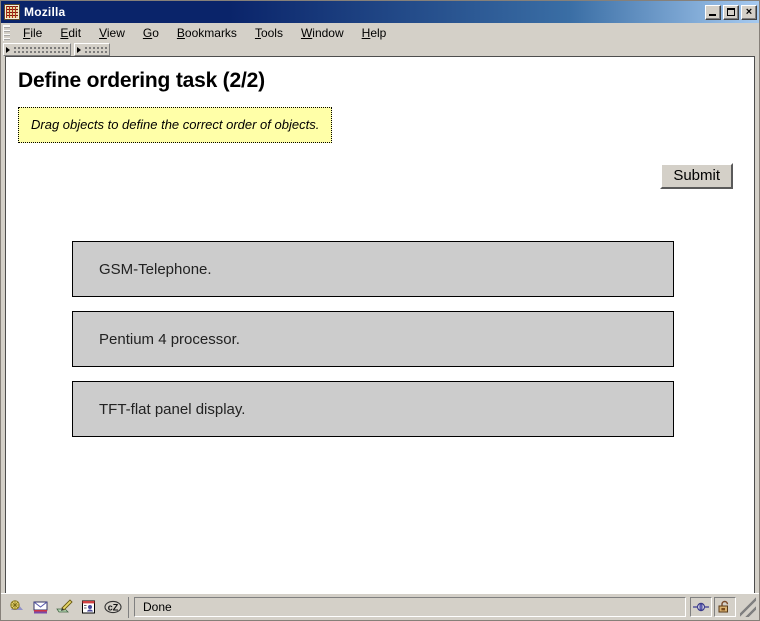 This screenshot has height=621, width=760. I want to click on menu-item-file: File, so click(32, 33).